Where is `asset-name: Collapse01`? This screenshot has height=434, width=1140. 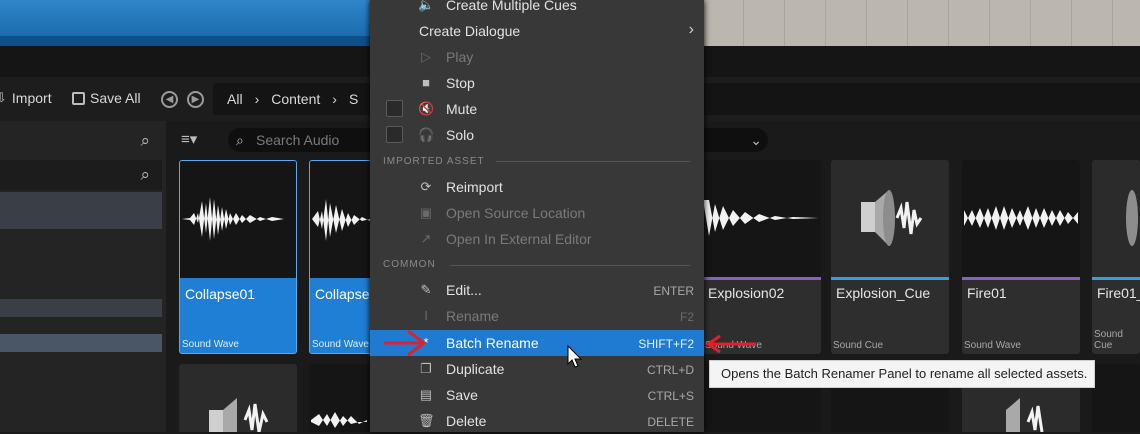 asset-name: Collapse01 is located at coordinates (220, 294).